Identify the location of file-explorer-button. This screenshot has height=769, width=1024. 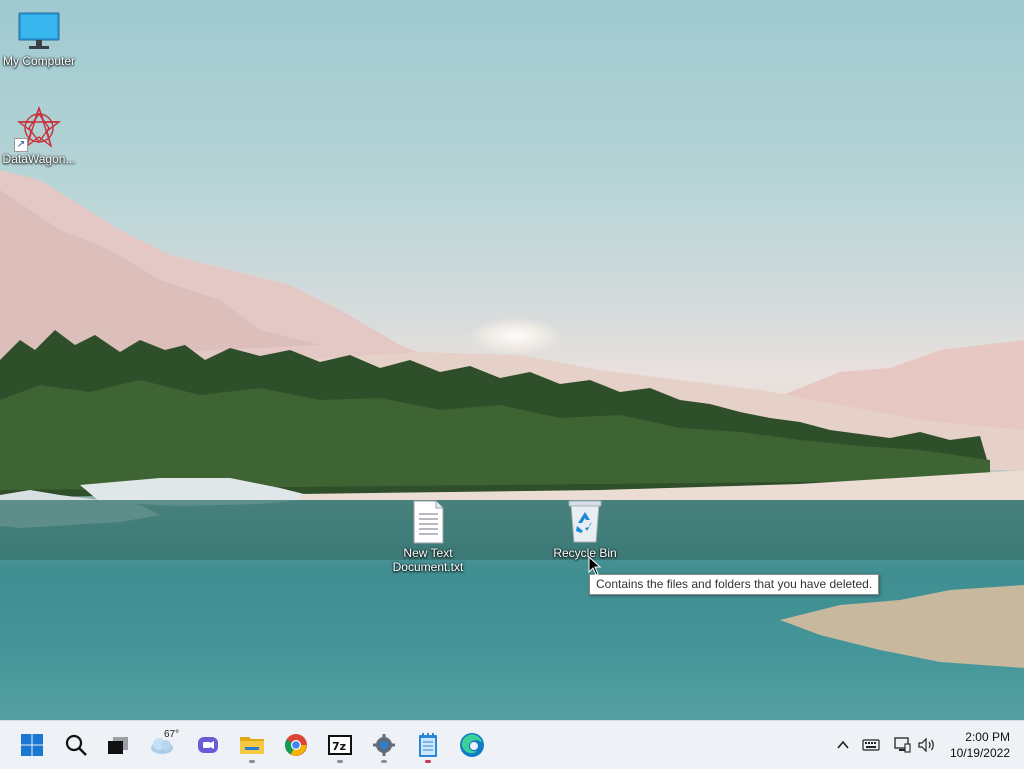
(252, 745).